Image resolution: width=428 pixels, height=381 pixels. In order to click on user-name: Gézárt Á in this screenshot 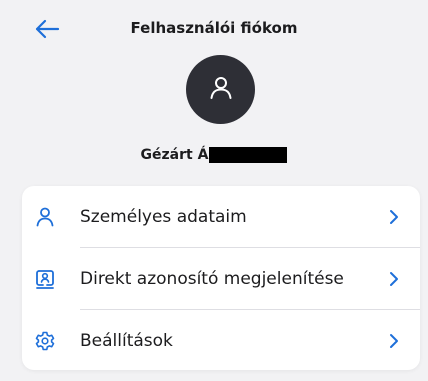, I will do `click(174, 155)`.